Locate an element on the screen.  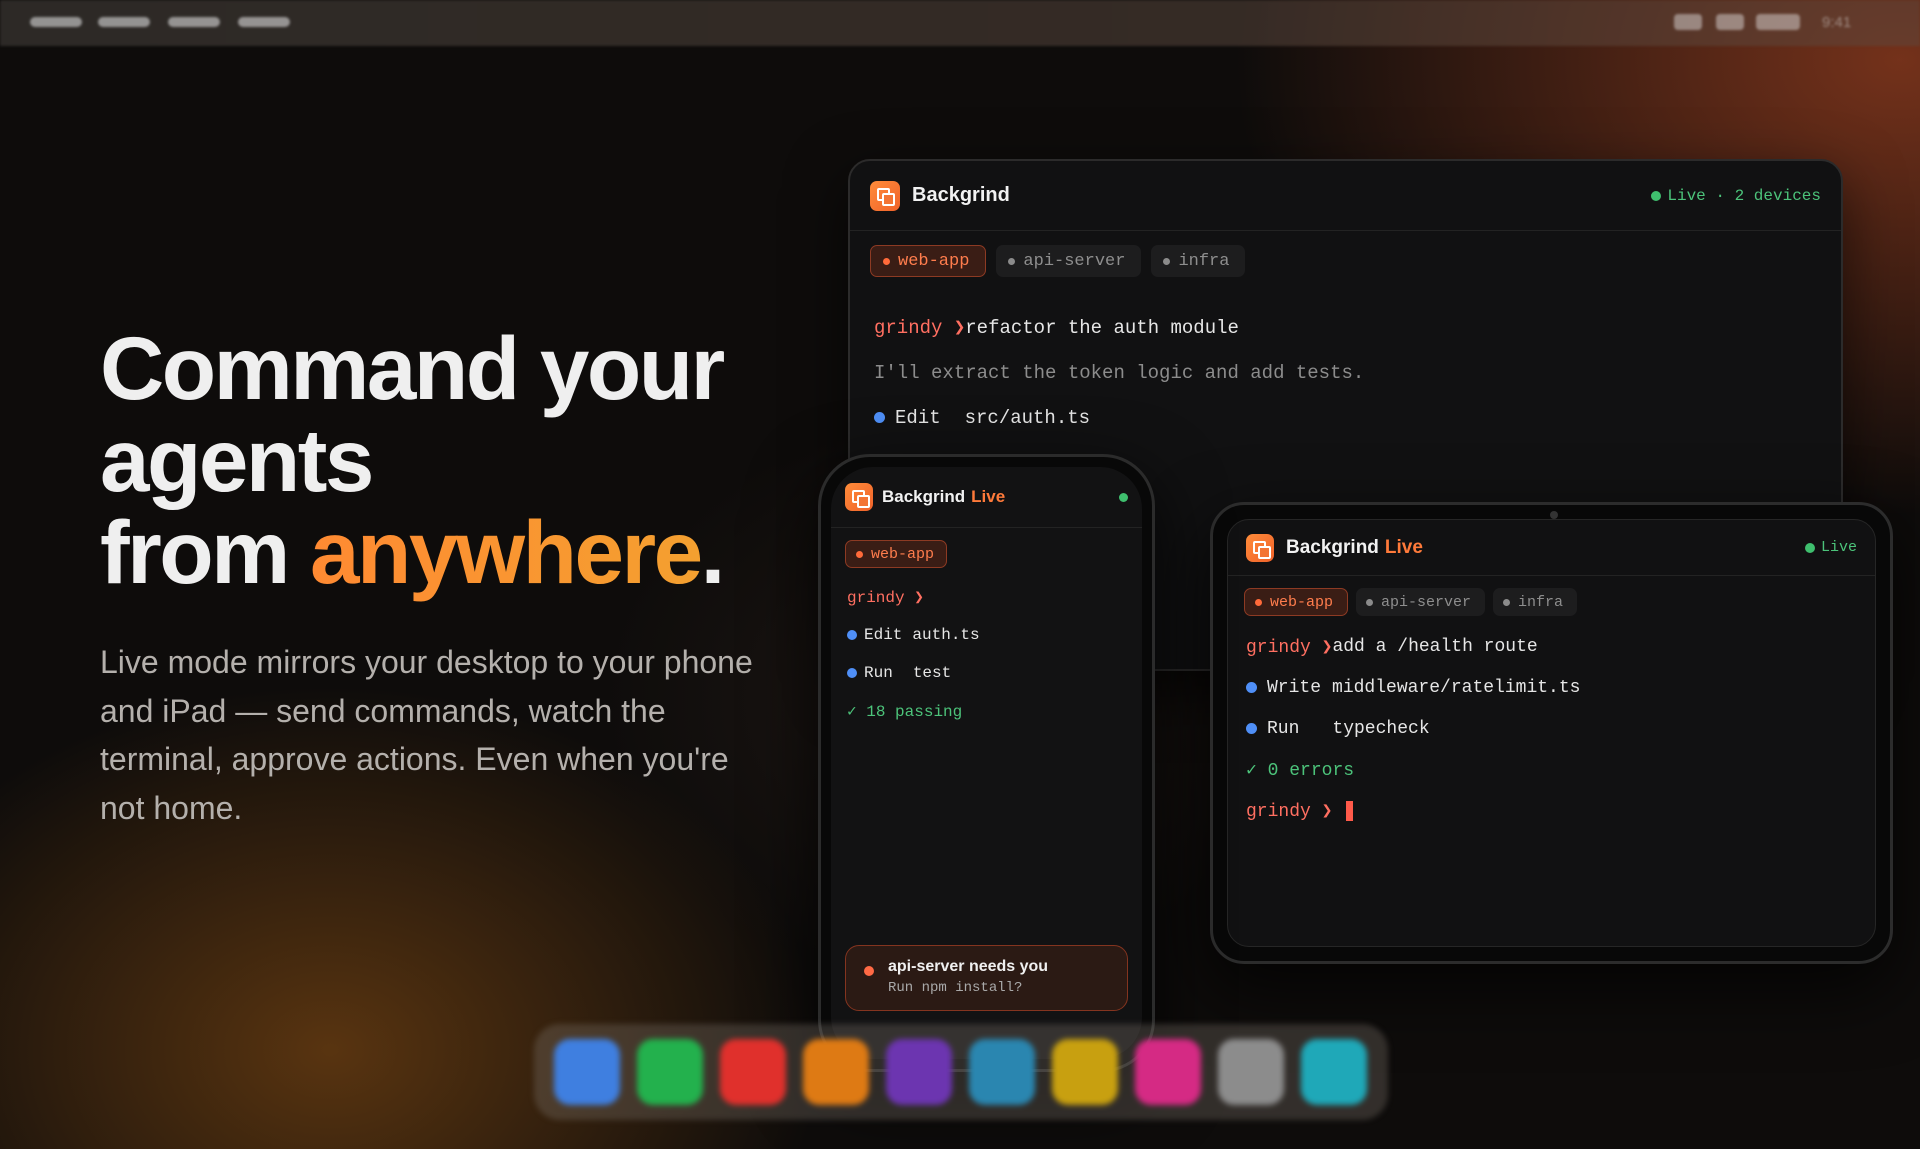
notification-dot-icon is located at coordinates (869, 971).